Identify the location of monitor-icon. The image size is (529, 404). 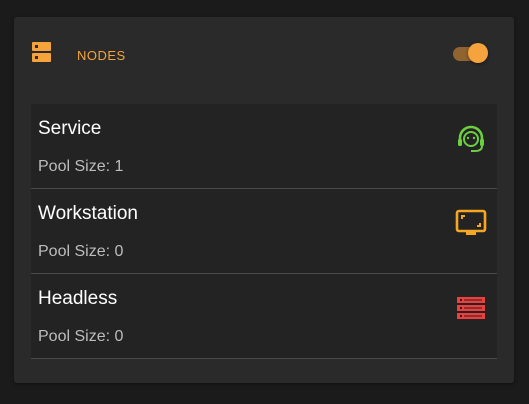
(471, 222).